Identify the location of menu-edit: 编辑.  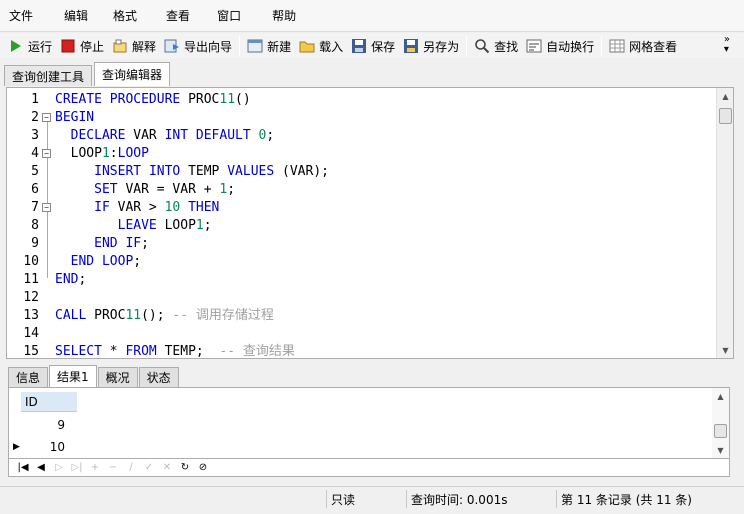
(60, 15).